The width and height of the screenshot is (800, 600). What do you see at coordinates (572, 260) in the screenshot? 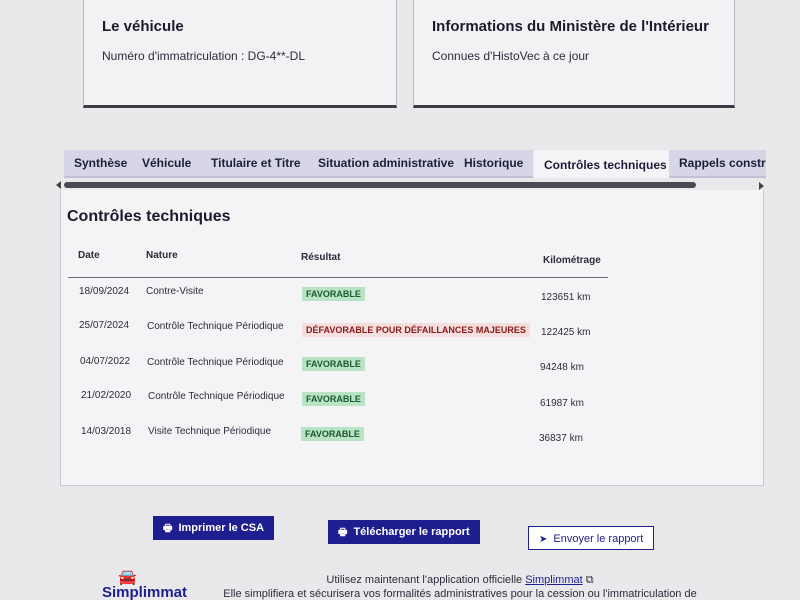
I see `column-header-mileage: Kilométrage` at bounding box center [572, 260].